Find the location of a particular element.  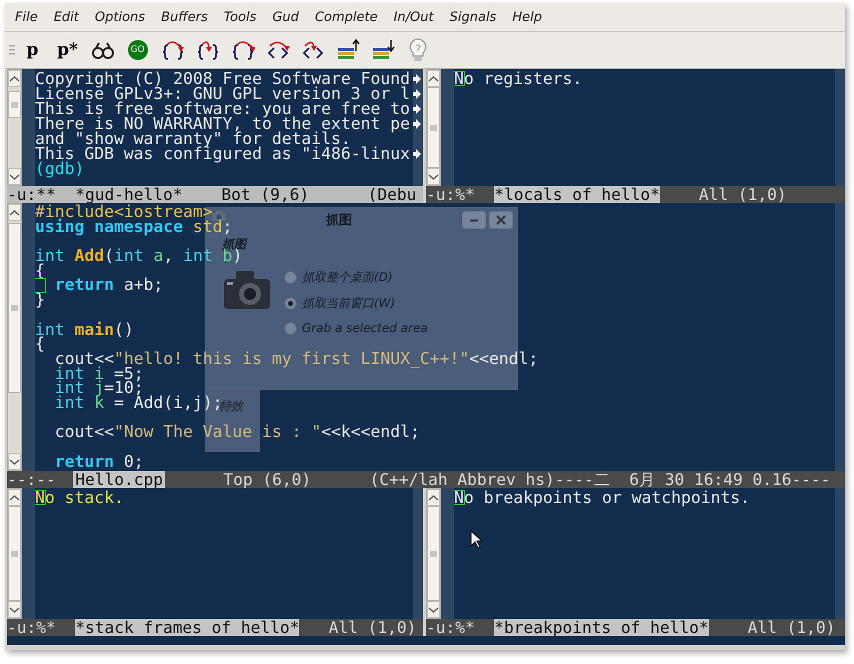

option-label: 抓取当前窗口(W) is located at coordinates (349, 303).